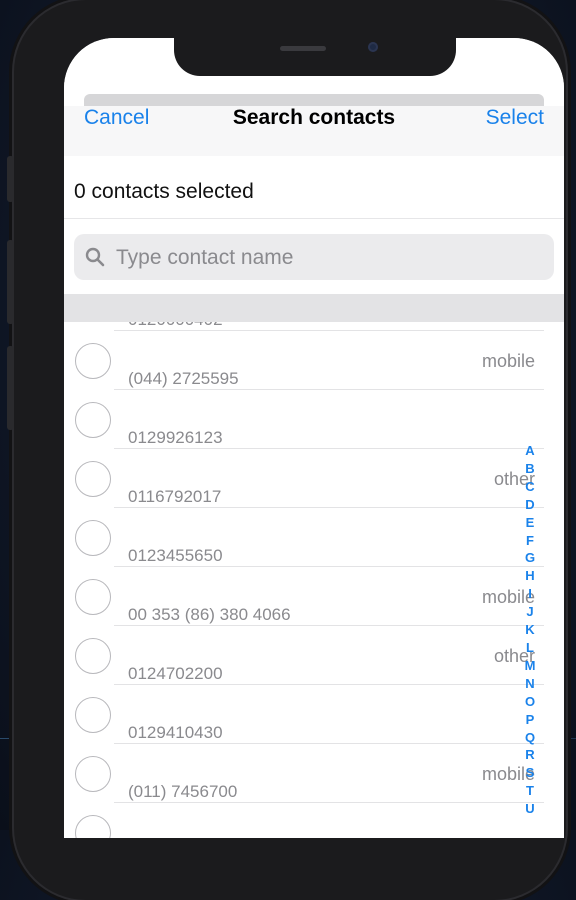 The width and height of the screenshot is (576, 900). What do you see at coordinates (530, 541) in the screenshot?
I see `index-letter-f: F` at bounding box center [530, 541].